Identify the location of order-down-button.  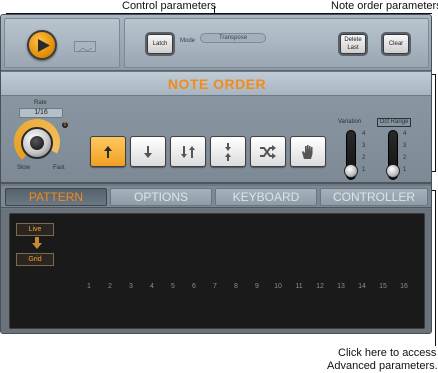
(148, 151).